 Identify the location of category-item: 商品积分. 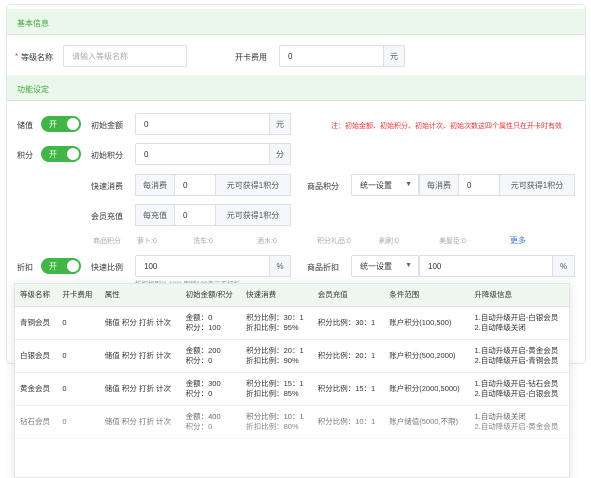
(107, 241).